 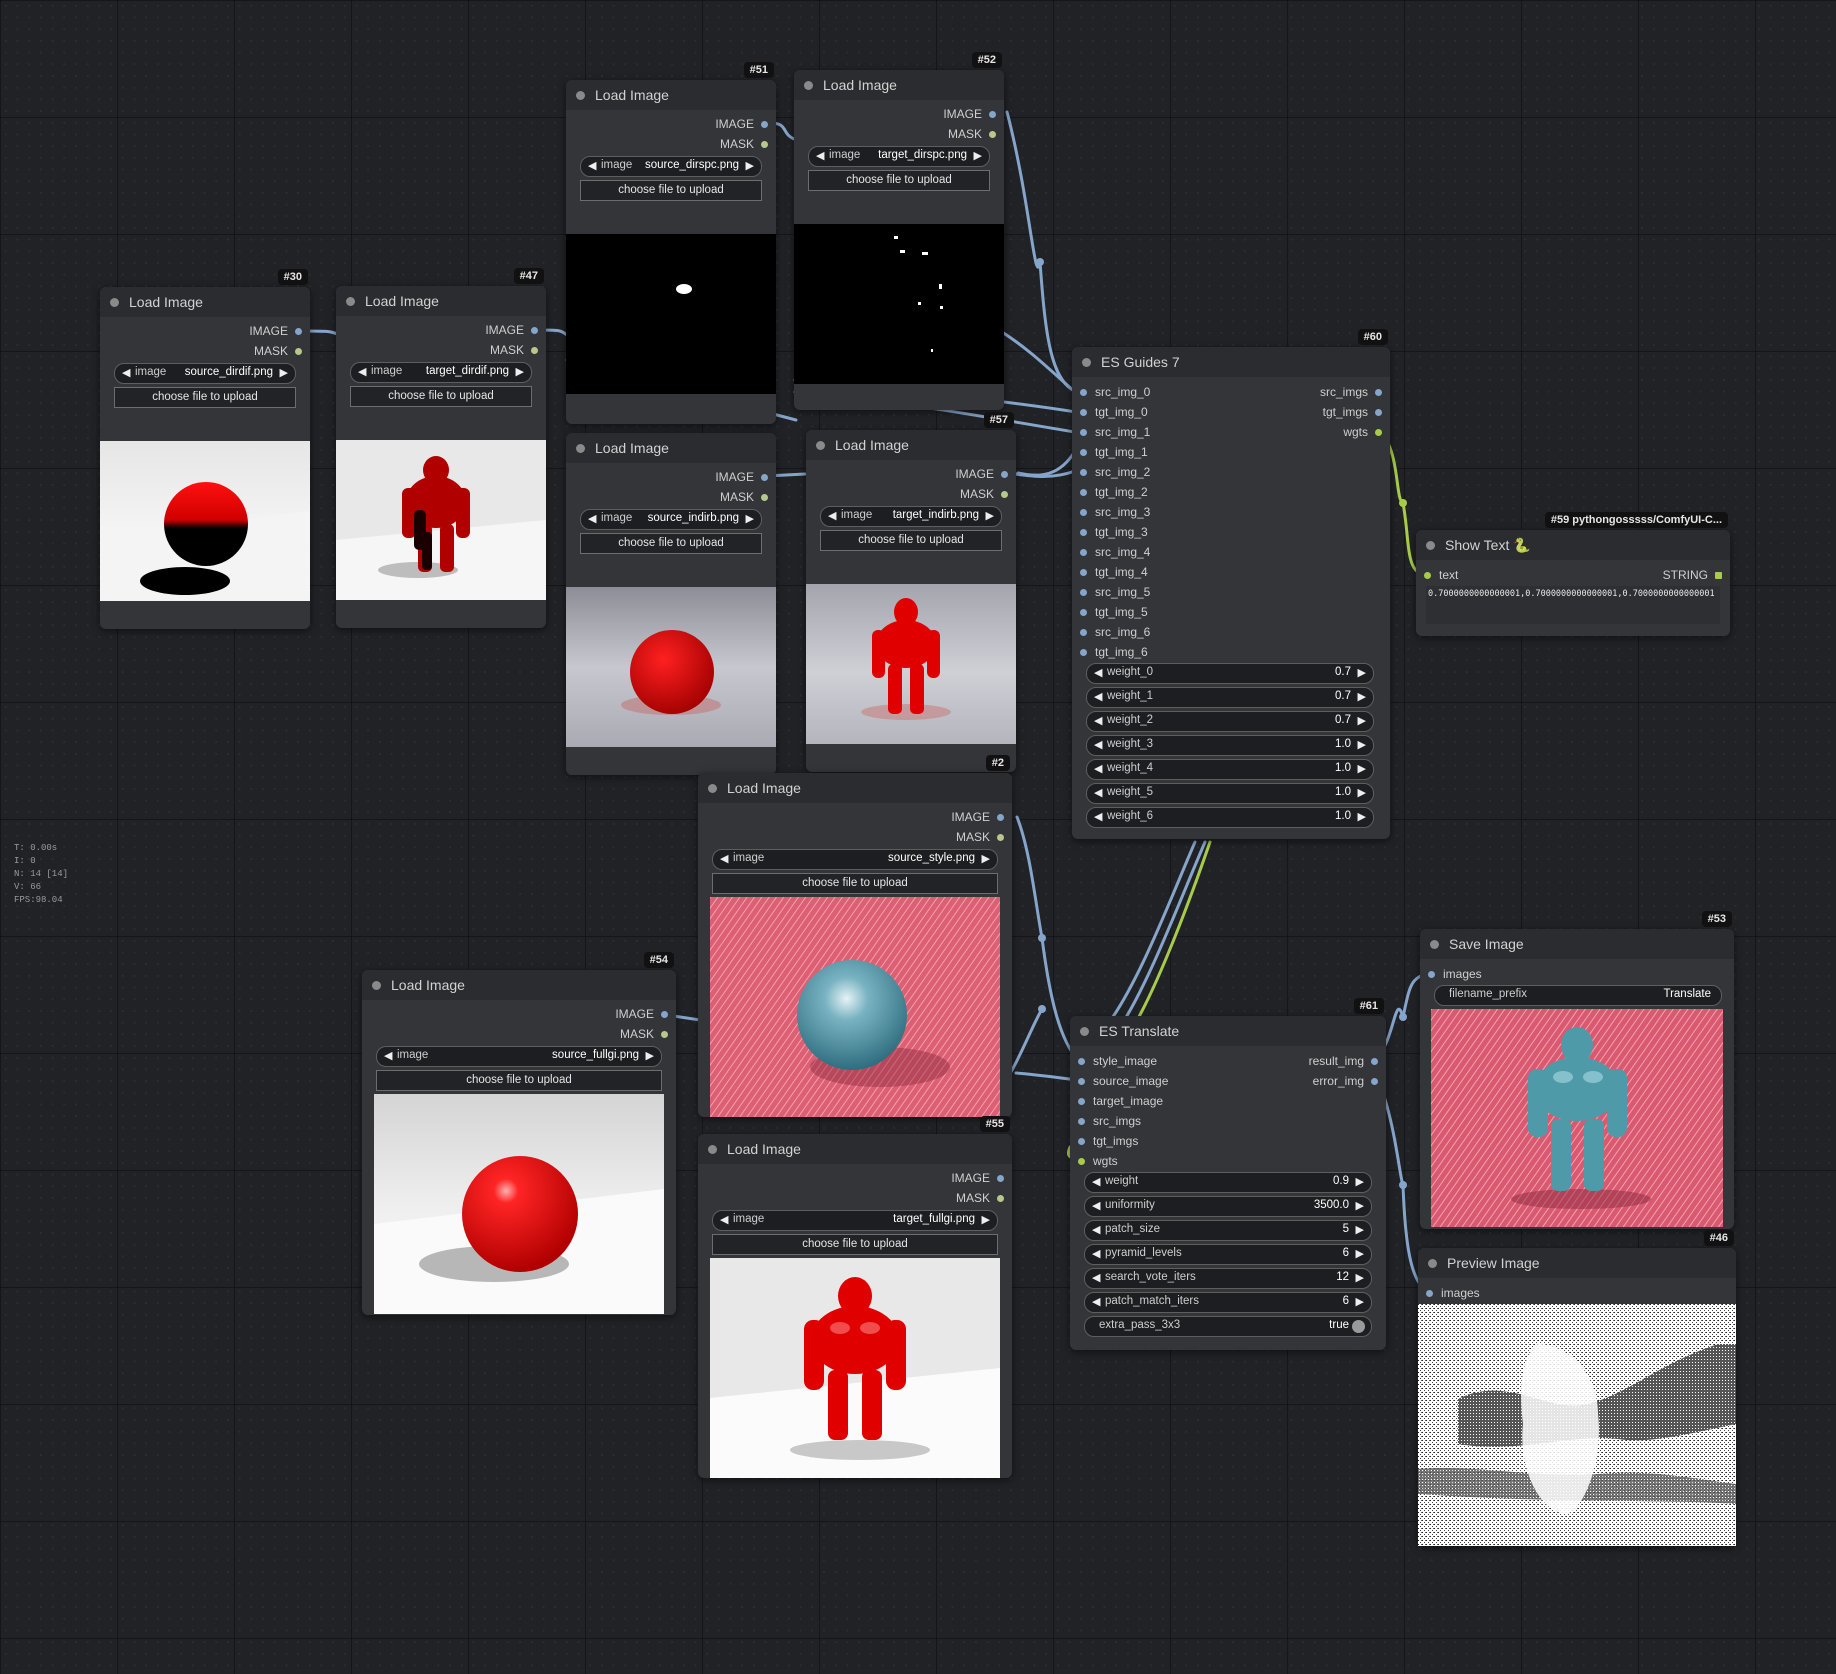 I want to click on toggle-knob, so click(x=1358, y=1326).